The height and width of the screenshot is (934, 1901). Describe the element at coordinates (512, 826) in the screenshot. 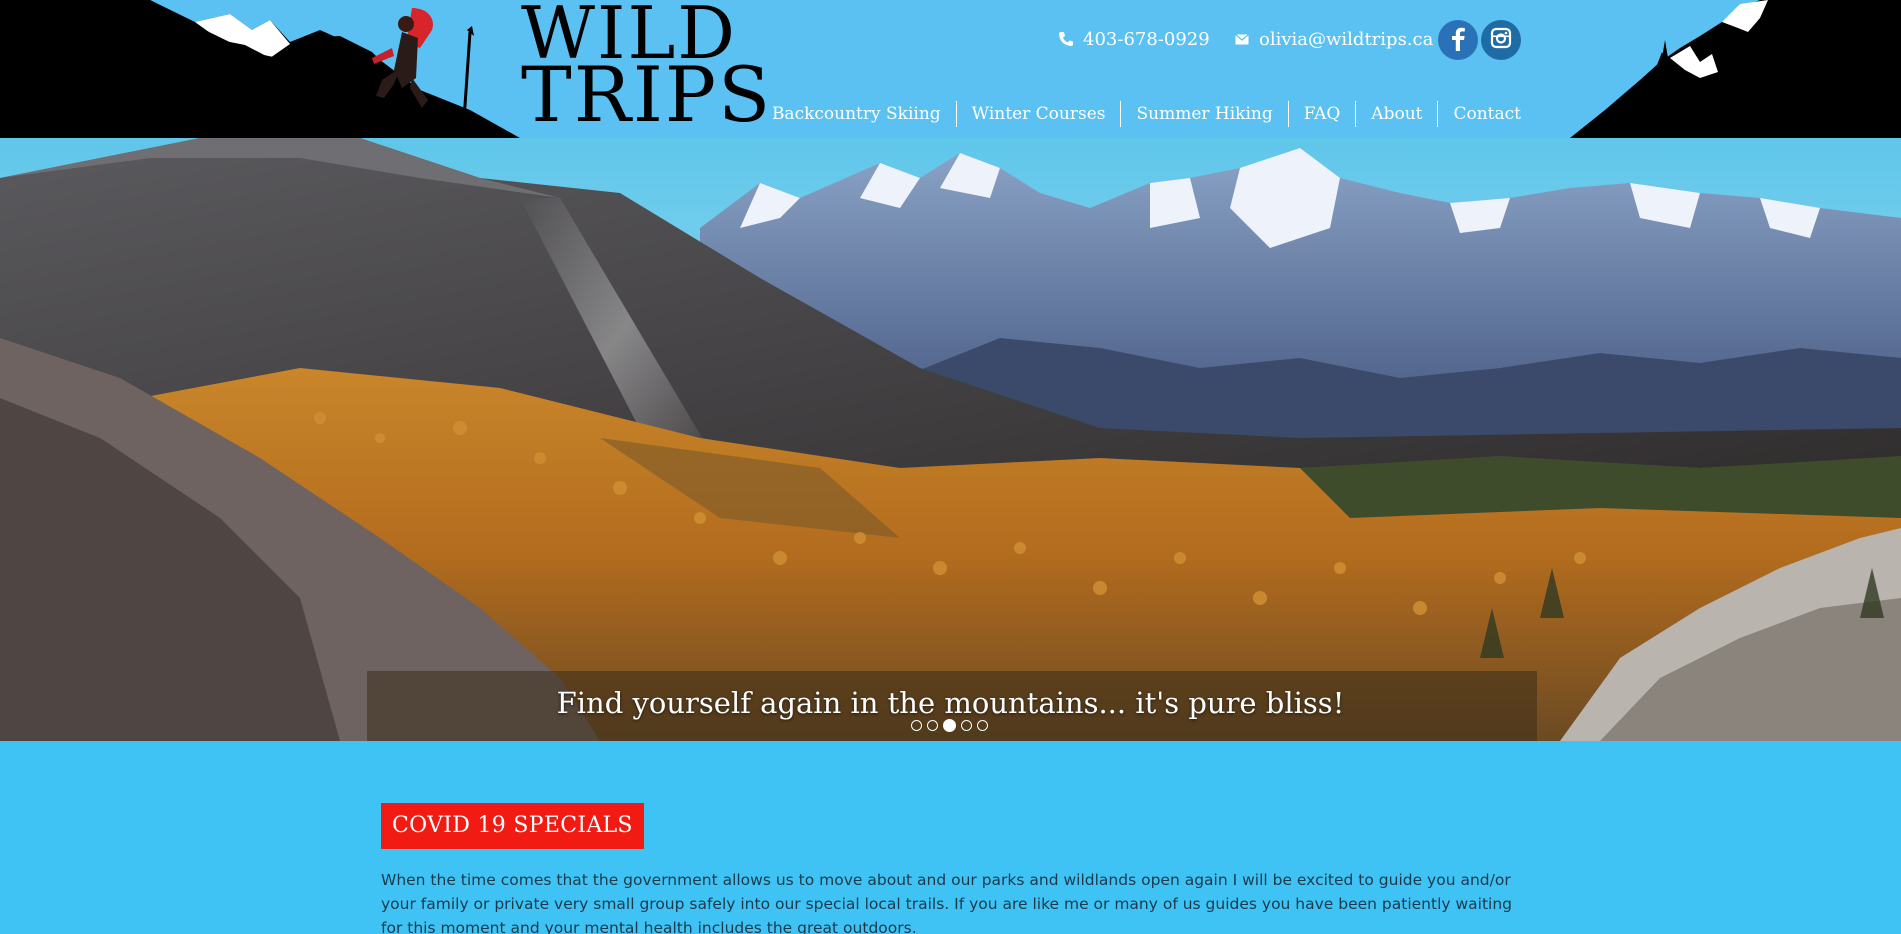

I see `covid-specials-heading: COVID 19 SPECIALS` at that location.